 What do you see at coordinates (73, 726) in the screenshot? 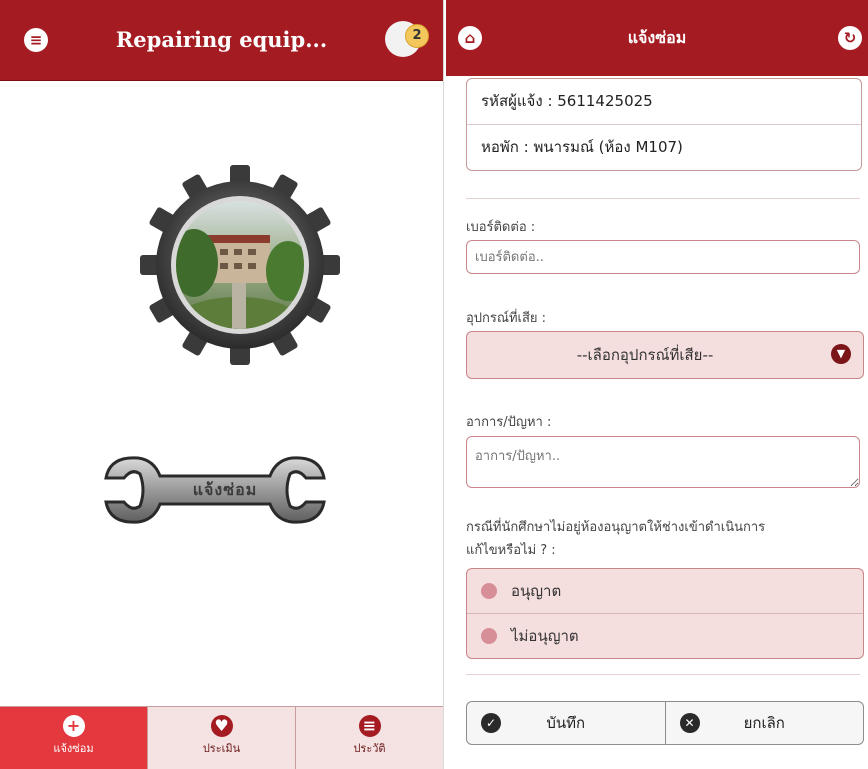
I see `plus-icon: +` at bounding box center [73, 726].